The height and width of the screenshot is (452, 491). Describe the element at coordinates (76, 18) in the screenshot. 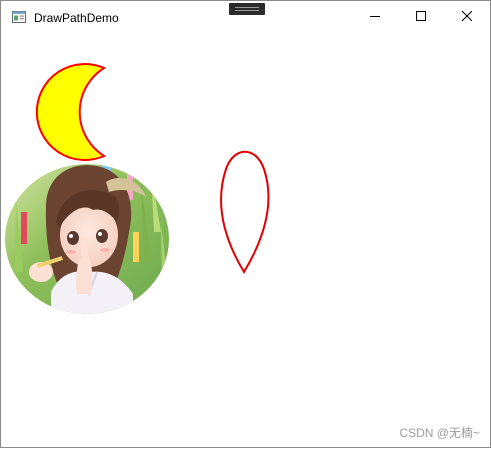

I see `window-title: DrawPathDemo` at that location.